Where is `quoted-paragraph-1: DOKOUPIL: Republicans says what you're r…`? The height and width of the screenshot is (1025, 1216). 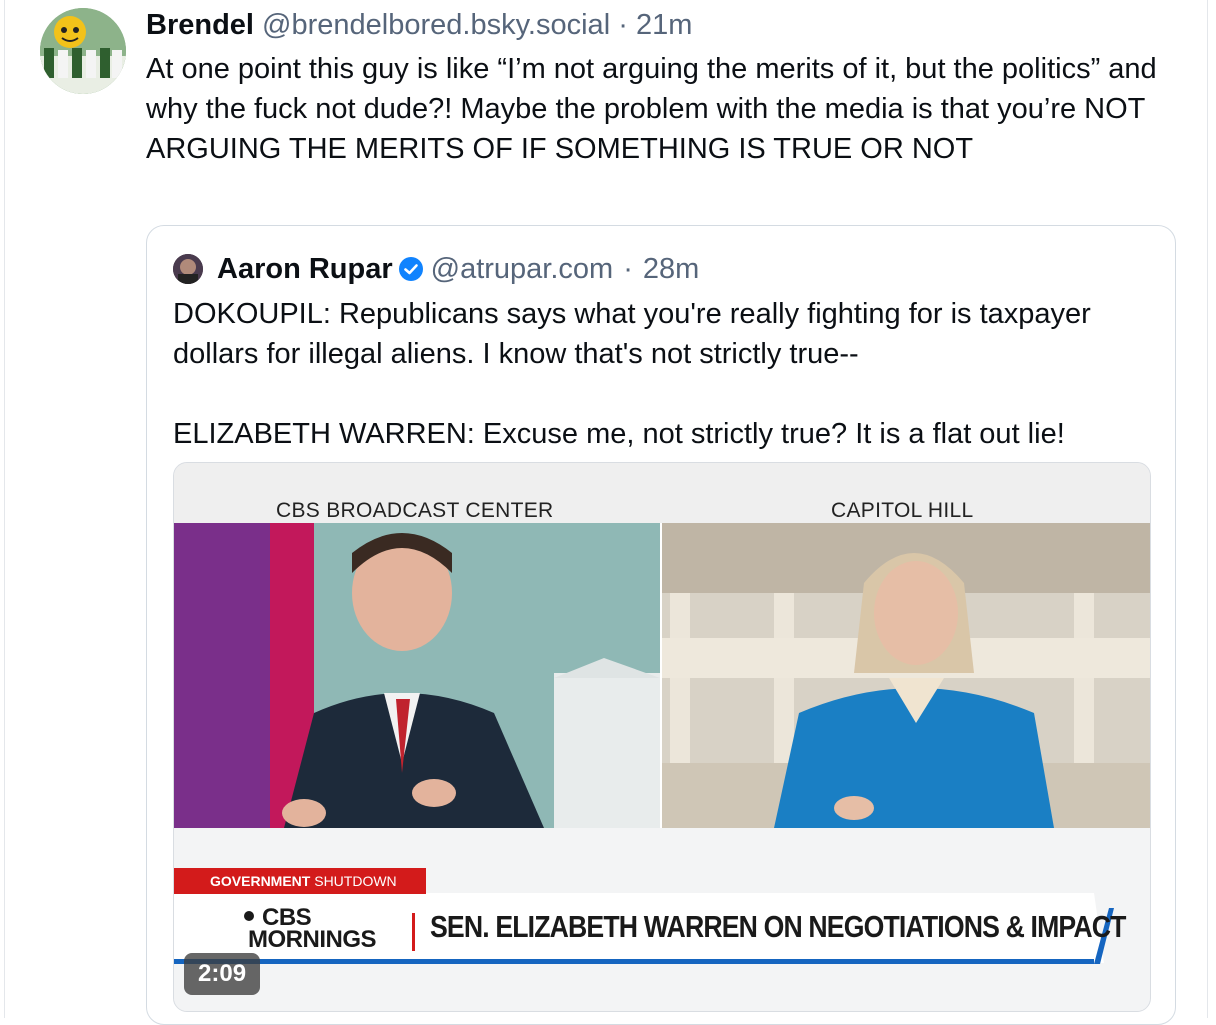 quoted-paragraph-1: DOKOUPIL: Republicans says what you're r… is located at coordinates (632, 334).